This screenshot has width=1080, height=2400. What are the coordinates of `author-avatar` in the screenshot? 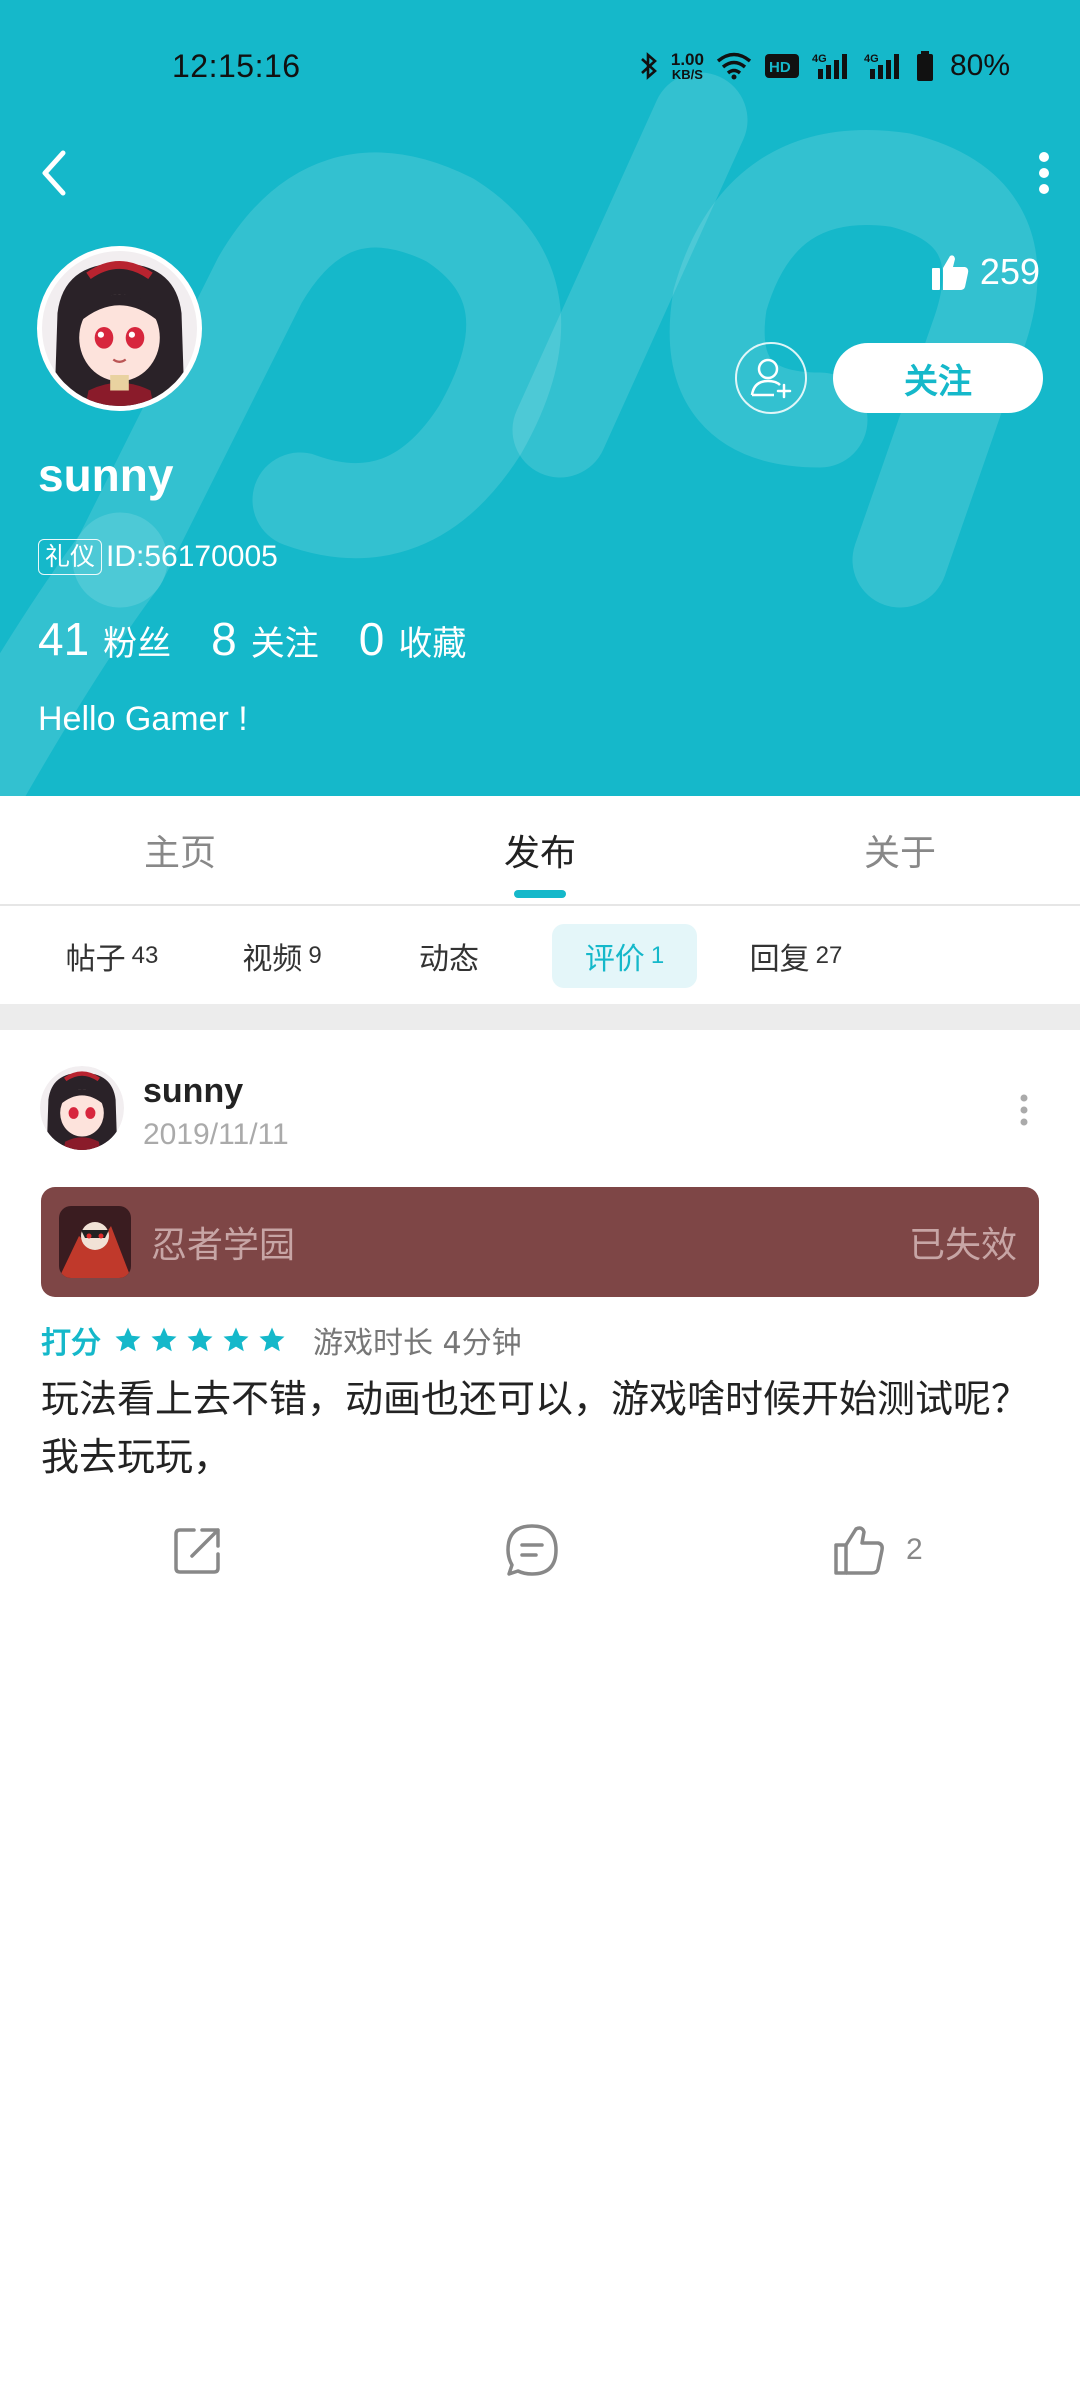 It's located at (82, 1108).